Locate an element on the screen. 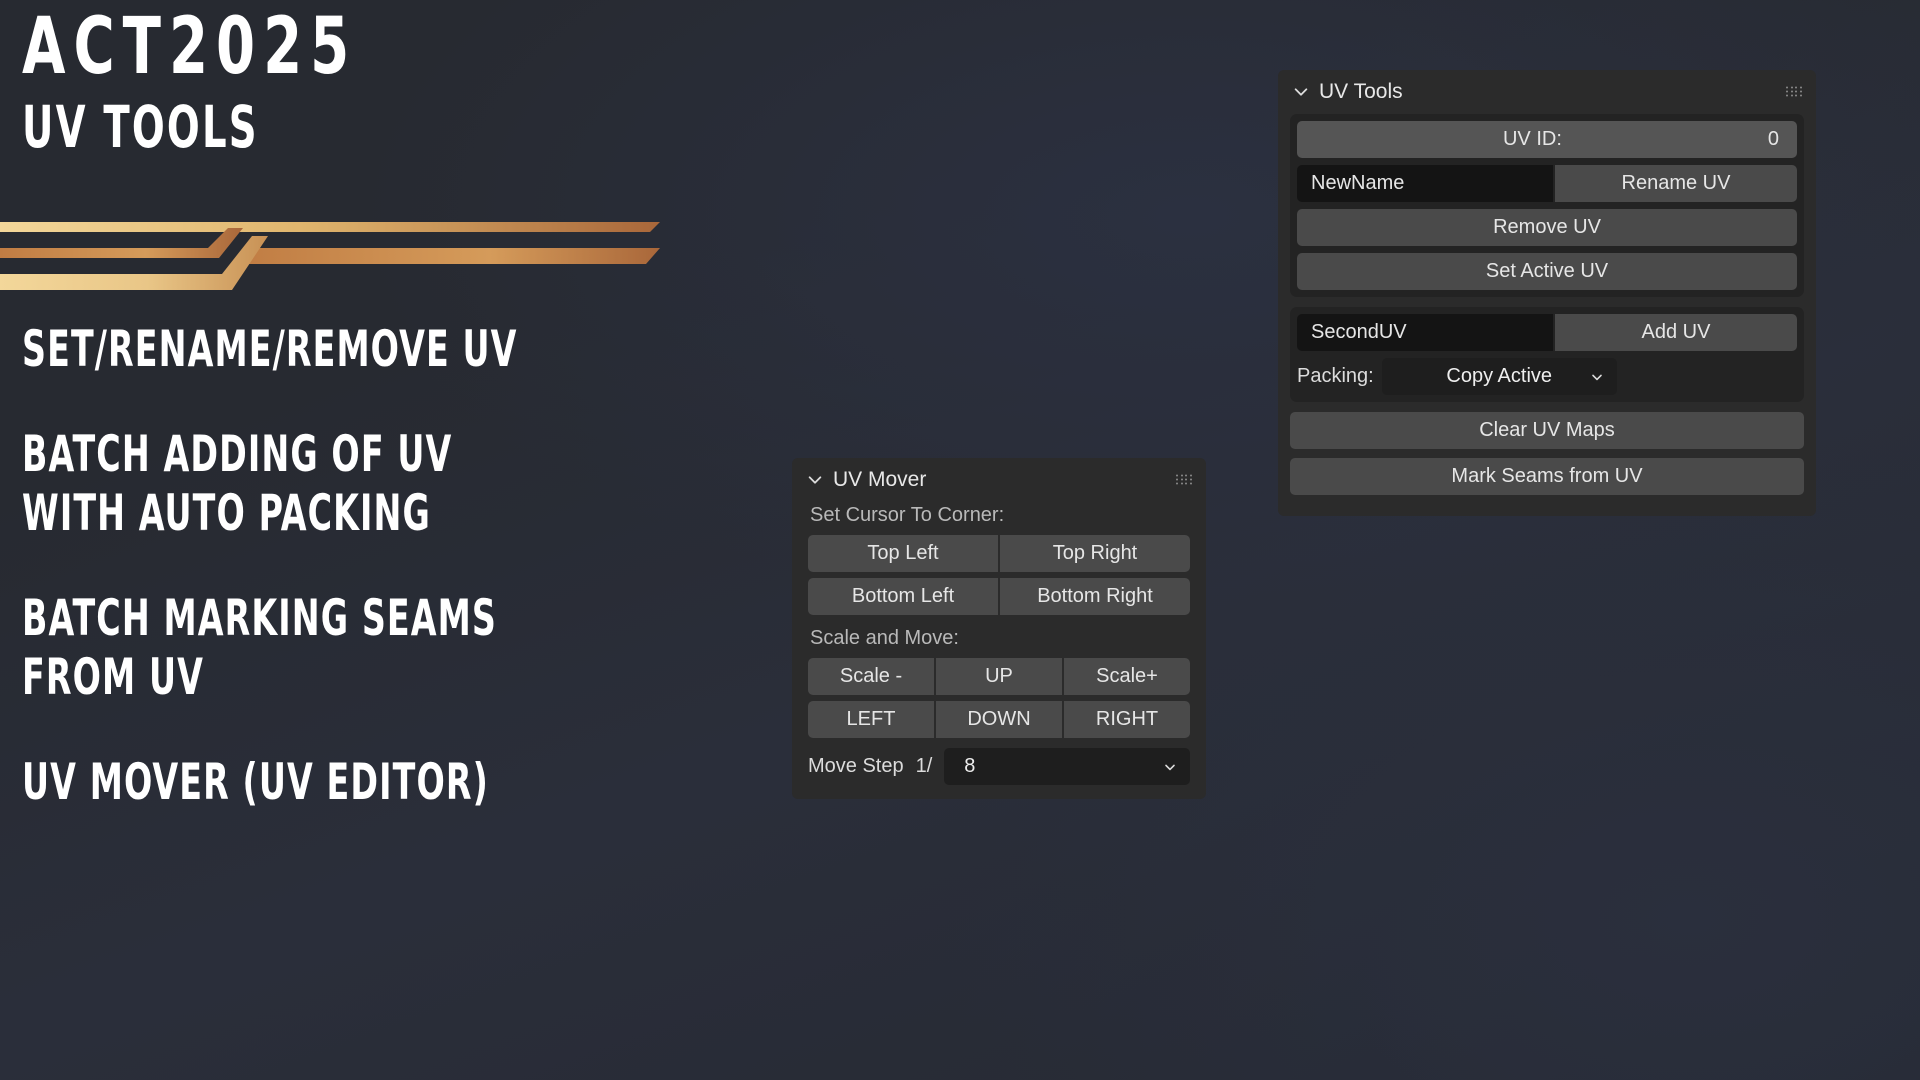  uv-id-field: UV ID: 0 is located at coordinates (1547, 139).